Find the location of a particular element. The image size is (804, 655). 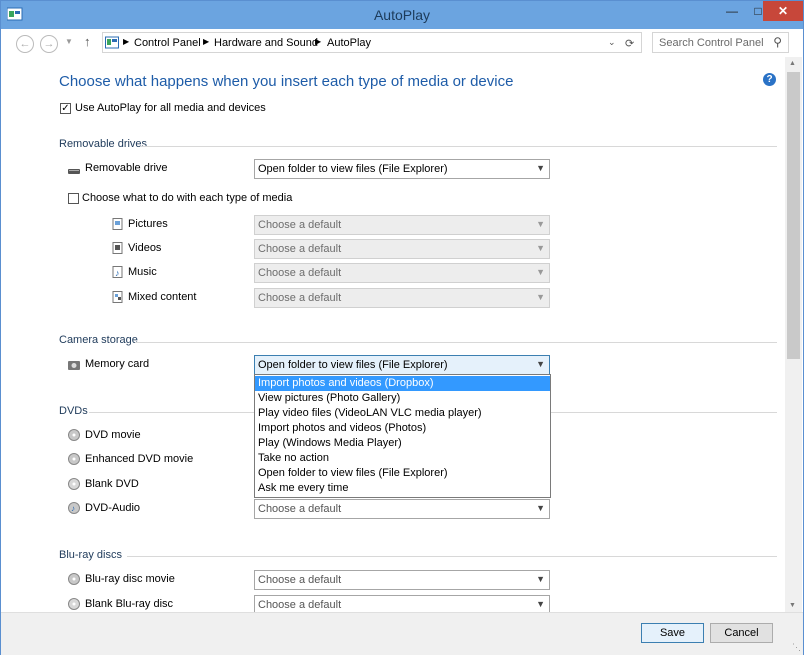

mixed-content-label: Mixed content is located at coordinates (162, 297).